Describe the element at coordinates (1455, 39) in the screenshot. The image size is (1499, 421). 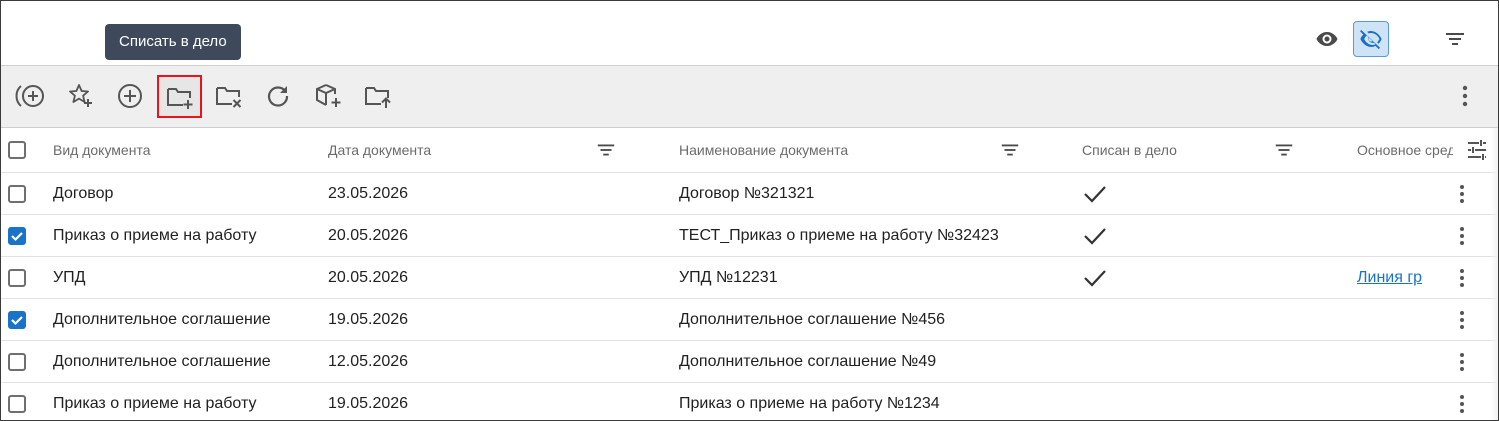
I see `filter-button` at that location.